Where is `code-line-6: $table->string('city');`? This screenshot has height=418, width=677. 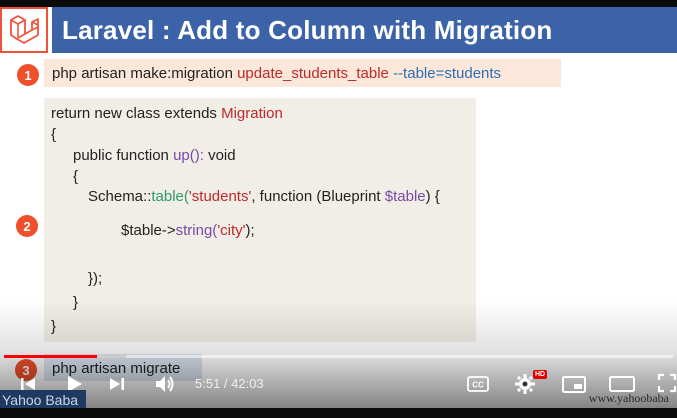
code-line-6: $table->string('city'); is located at coordinates (188, 230).